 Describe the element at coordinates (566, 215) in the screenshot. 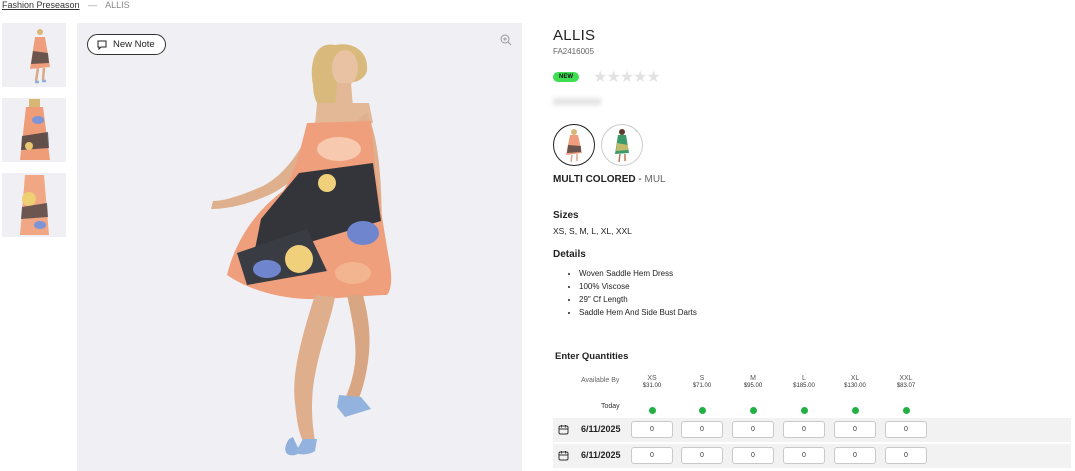

I see `sizes-heading: Sizes` at that location.